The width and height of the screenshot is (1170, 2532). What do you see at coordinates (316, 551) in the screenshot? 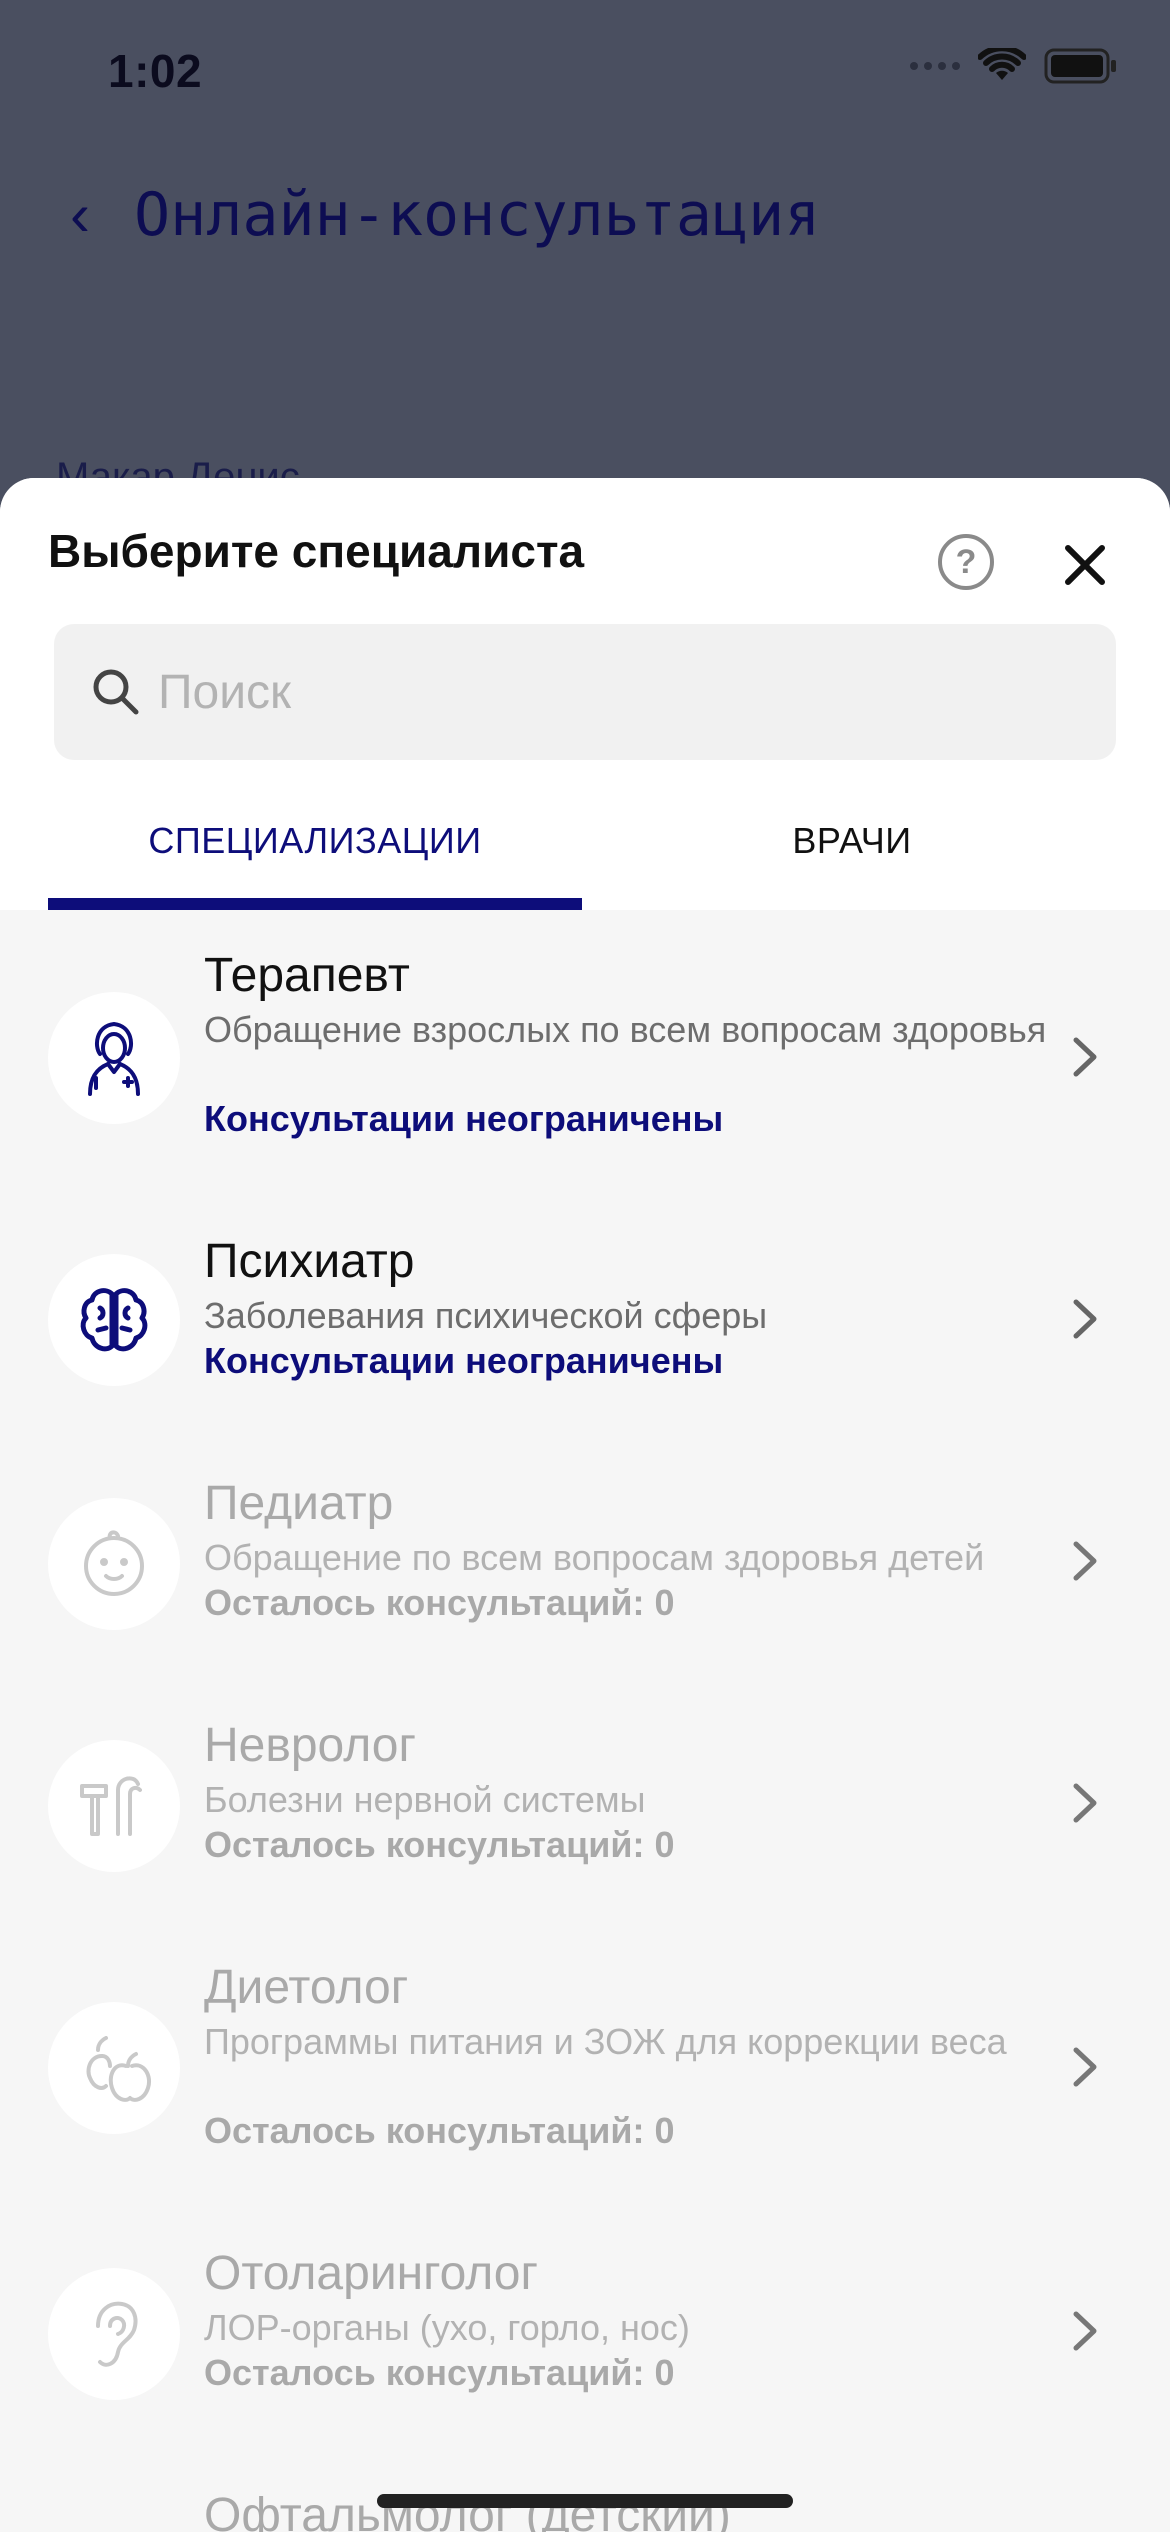
I see `sheet-title: Выберите специалиста` at bounding box center [316, 551].